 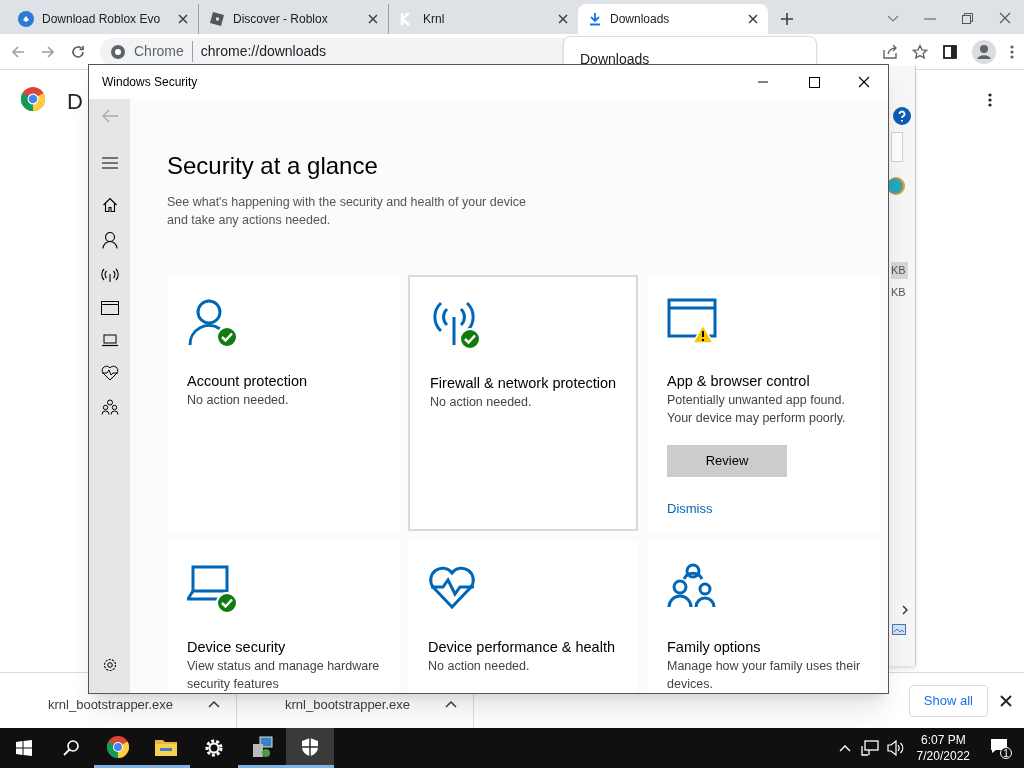 I want to click on share-icon, so click(x=890, y=51).